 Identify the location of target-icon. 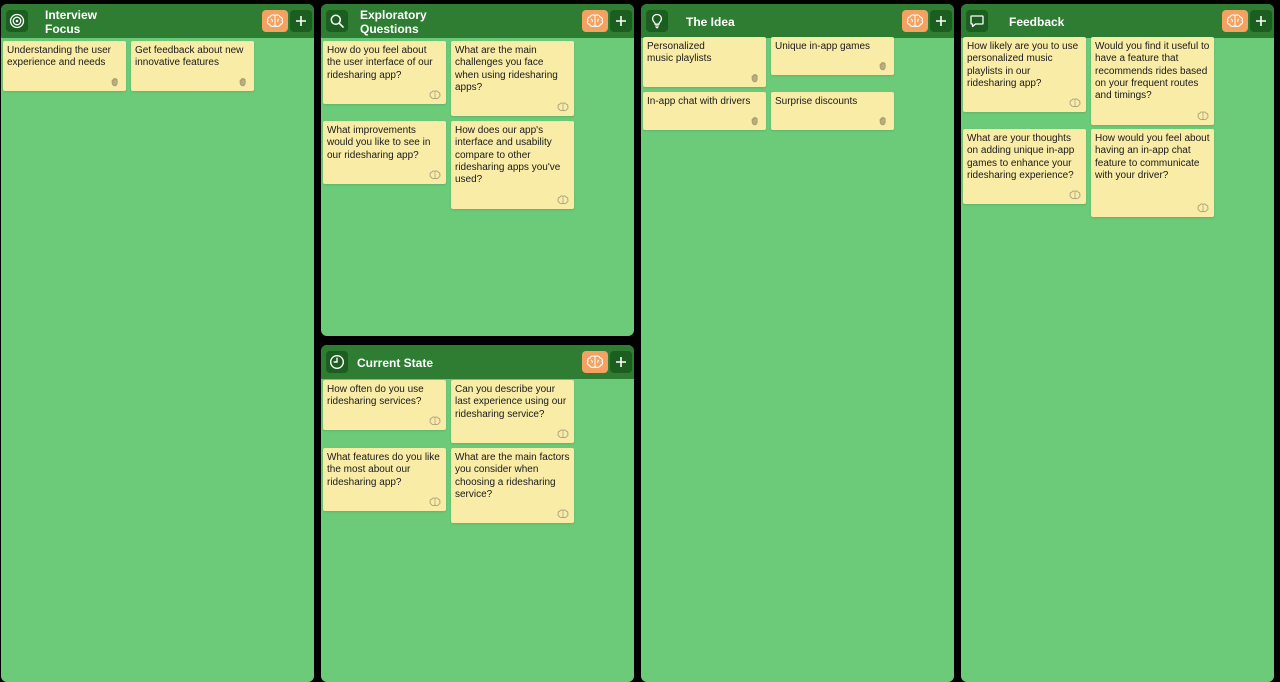
(17, 21).